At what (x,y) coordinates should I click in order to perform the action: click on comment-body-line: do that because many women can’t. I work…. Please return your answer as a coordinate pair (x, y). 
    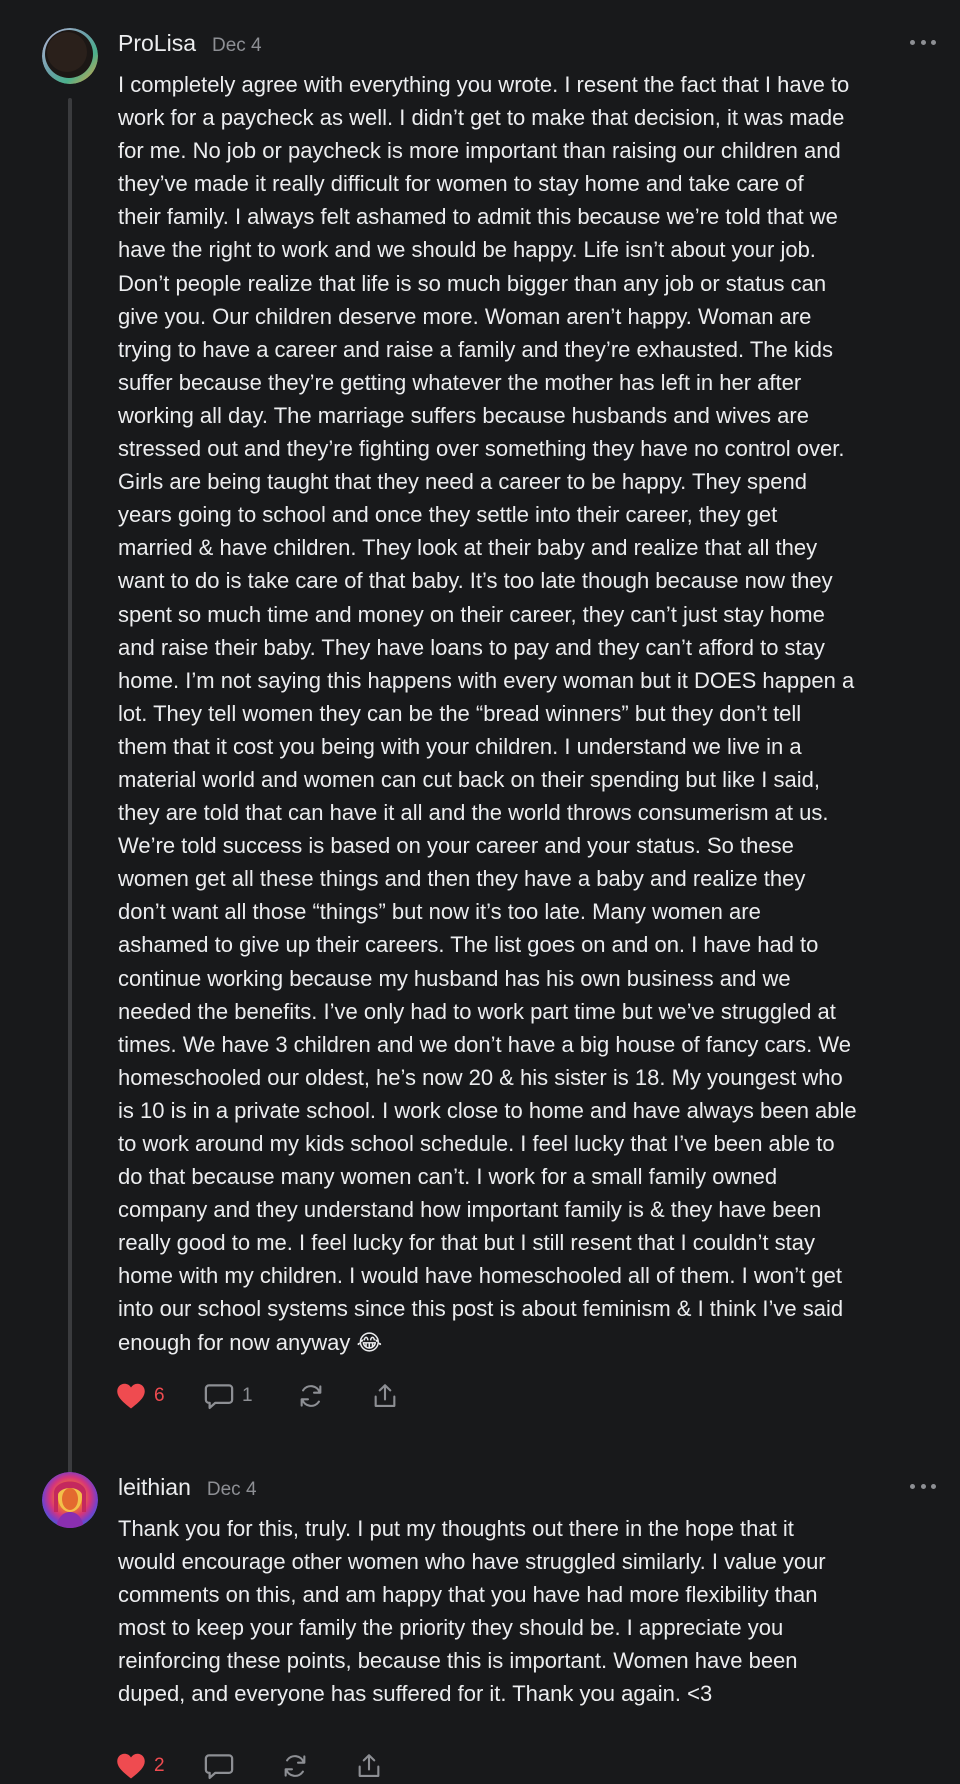
    Looking at the image, I should click on (448, 1177).